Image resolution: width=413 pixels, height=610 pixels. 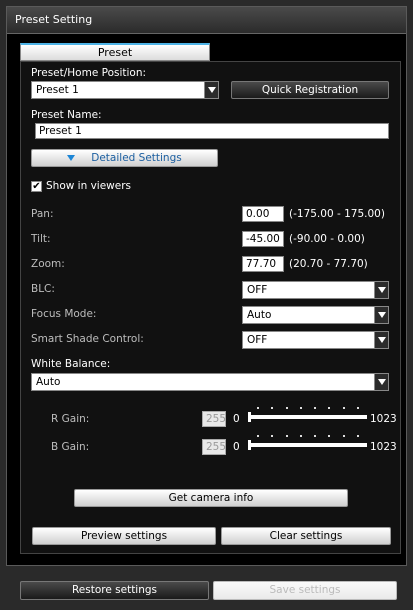 What do you see at coordinates (305, 590) in the screenshot?
I see `save-settings-button: Save settings` at bounding box center [305, 590].